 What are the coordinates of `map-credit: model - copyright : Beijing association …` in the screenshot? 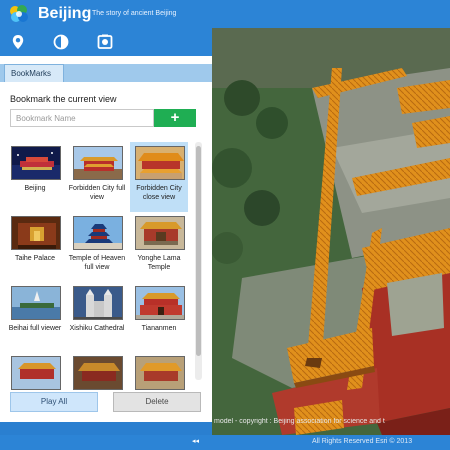 It's located at (299, 421).